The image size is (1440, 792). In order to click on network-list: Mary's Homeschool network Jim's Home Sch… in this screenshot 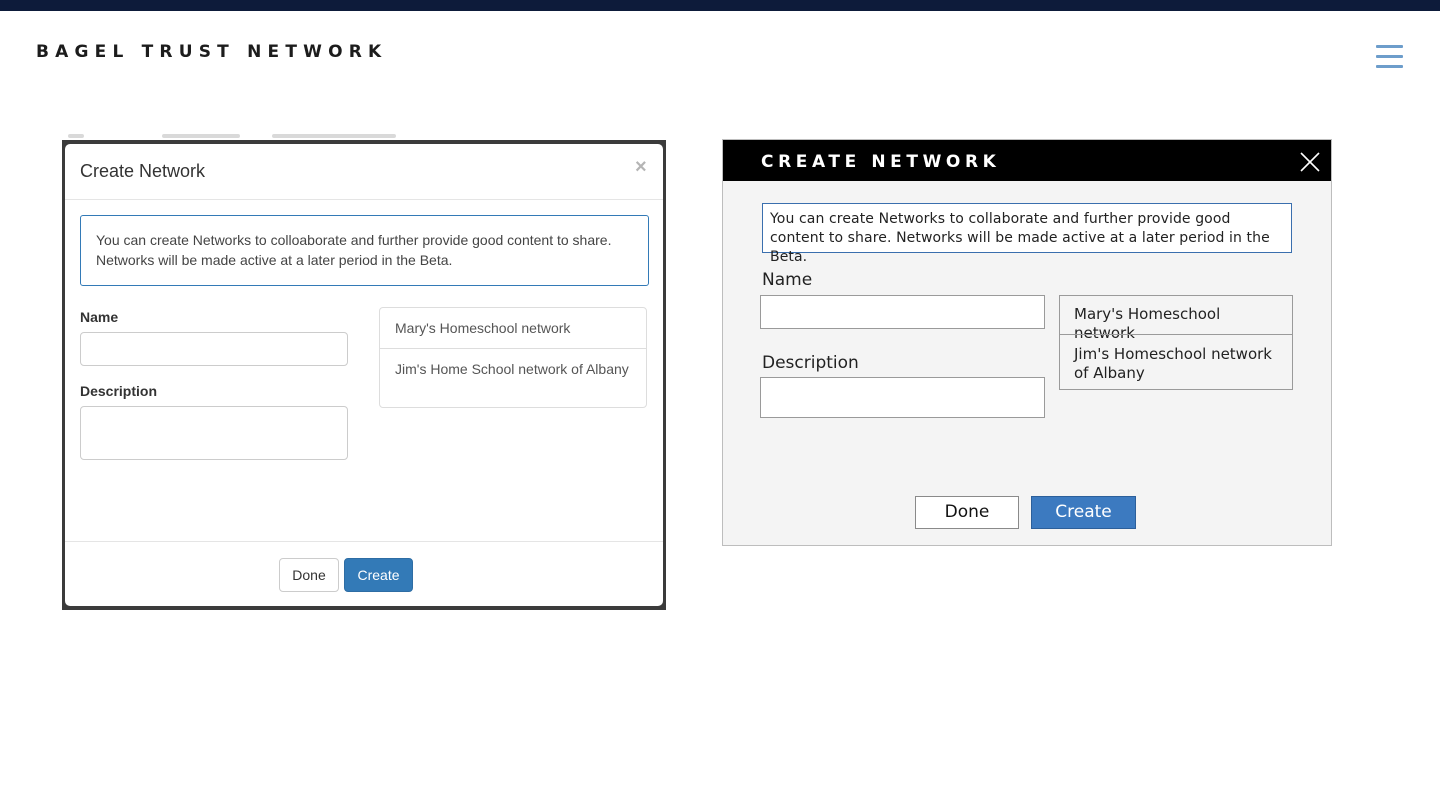, I will do `click(513, 357)`.